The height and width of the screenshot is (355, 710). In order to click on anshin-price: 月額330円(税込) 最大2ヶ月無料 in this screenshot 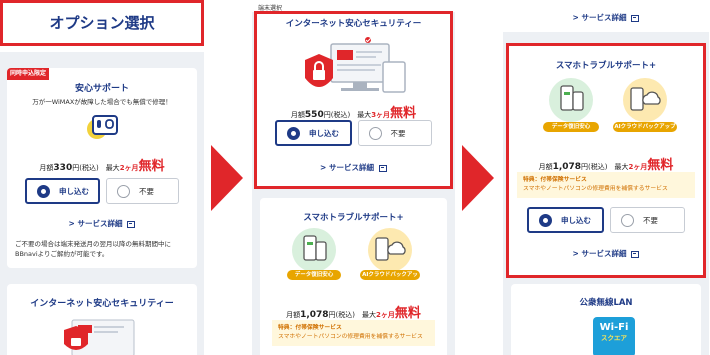, I will do `click(102, 166)`.